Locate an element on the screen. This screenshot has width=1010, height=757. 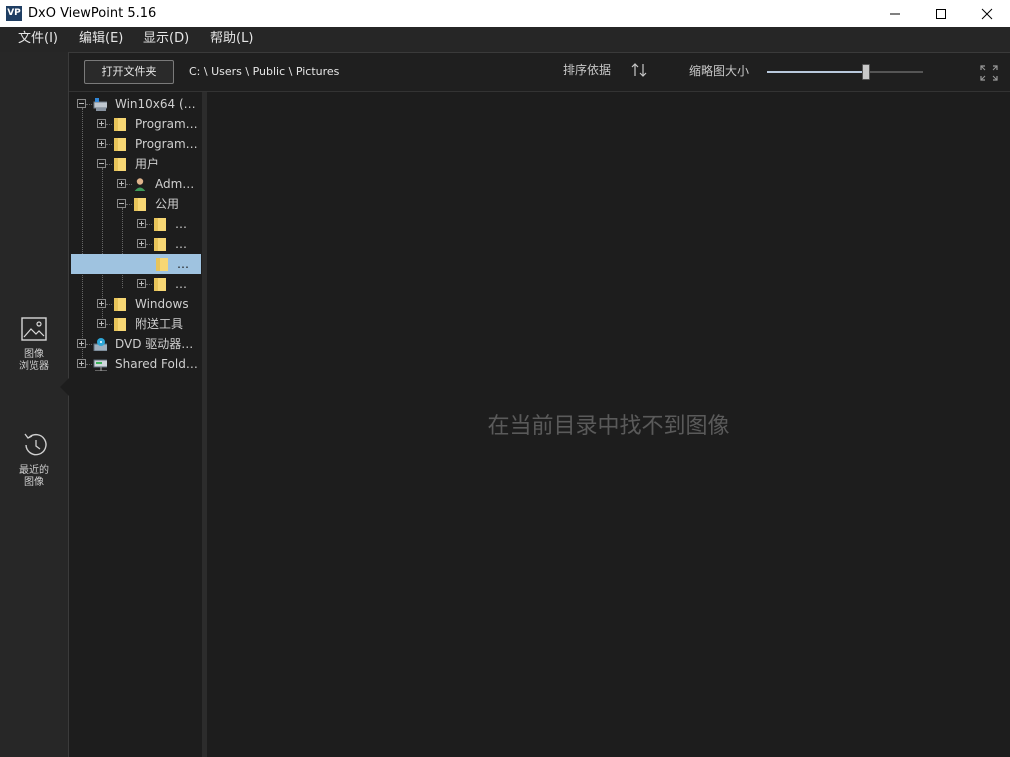
sort-by-label: 排序依据 is located at coordinates (587, 70).